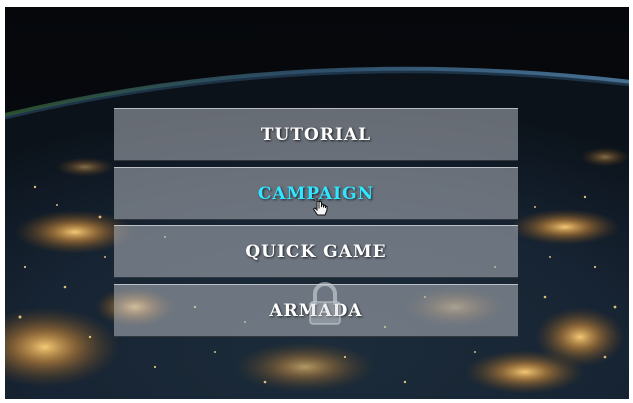 This screenshot has width=633, height=403. Describe the element at coordinates (325, 303) in the screenshot. I see `padlock-icon` at that location.